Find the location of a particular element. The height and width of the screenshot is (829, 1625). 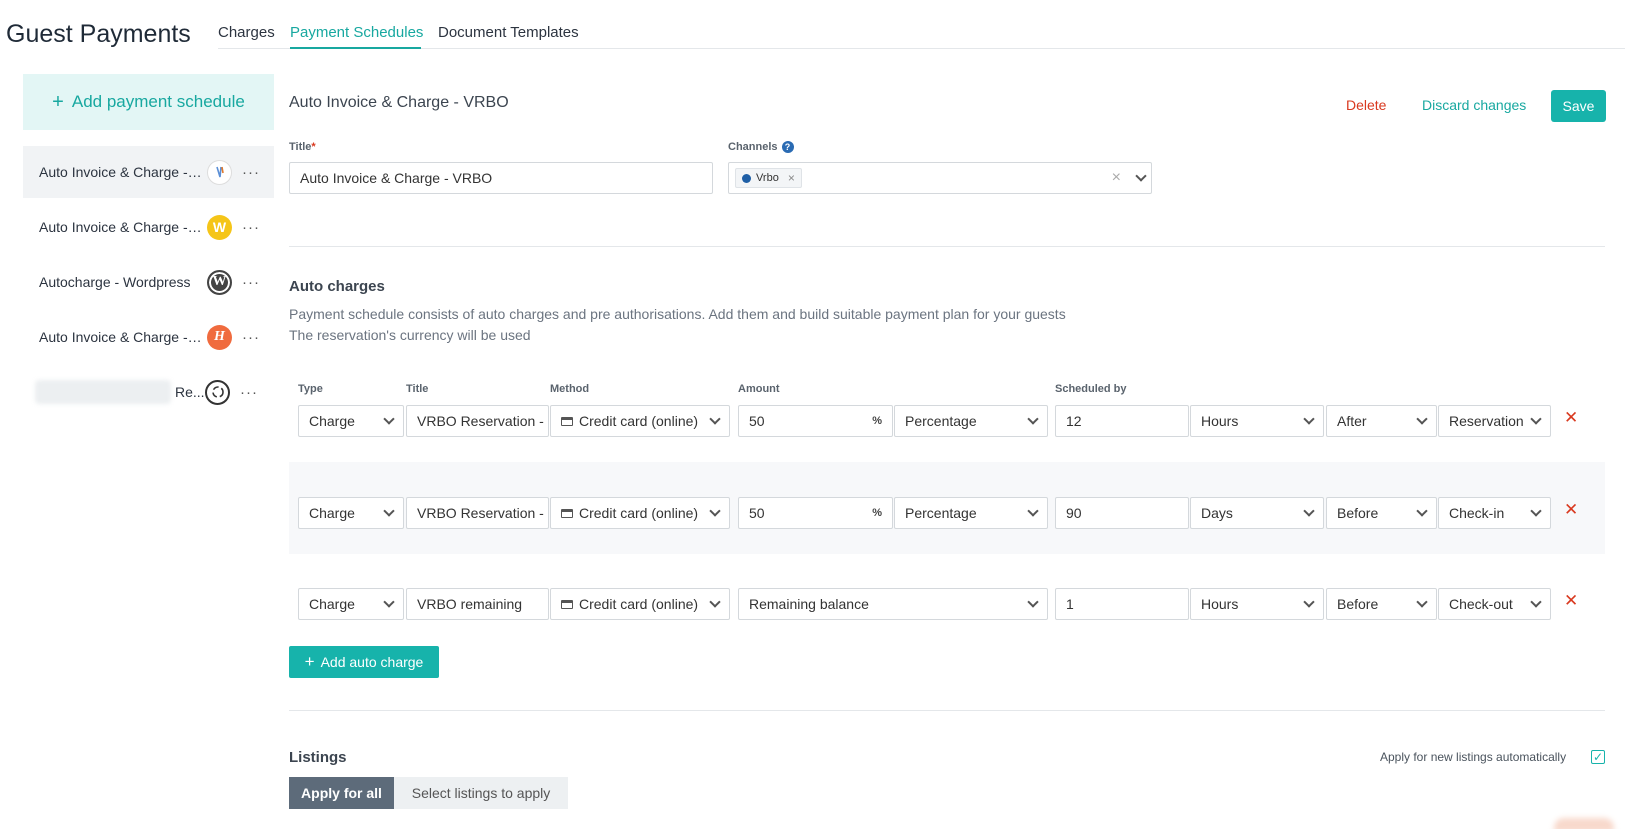

sidebar-item-label: Auto Invoice & Charge - WooCommerce is located at coordinates (122, 227).